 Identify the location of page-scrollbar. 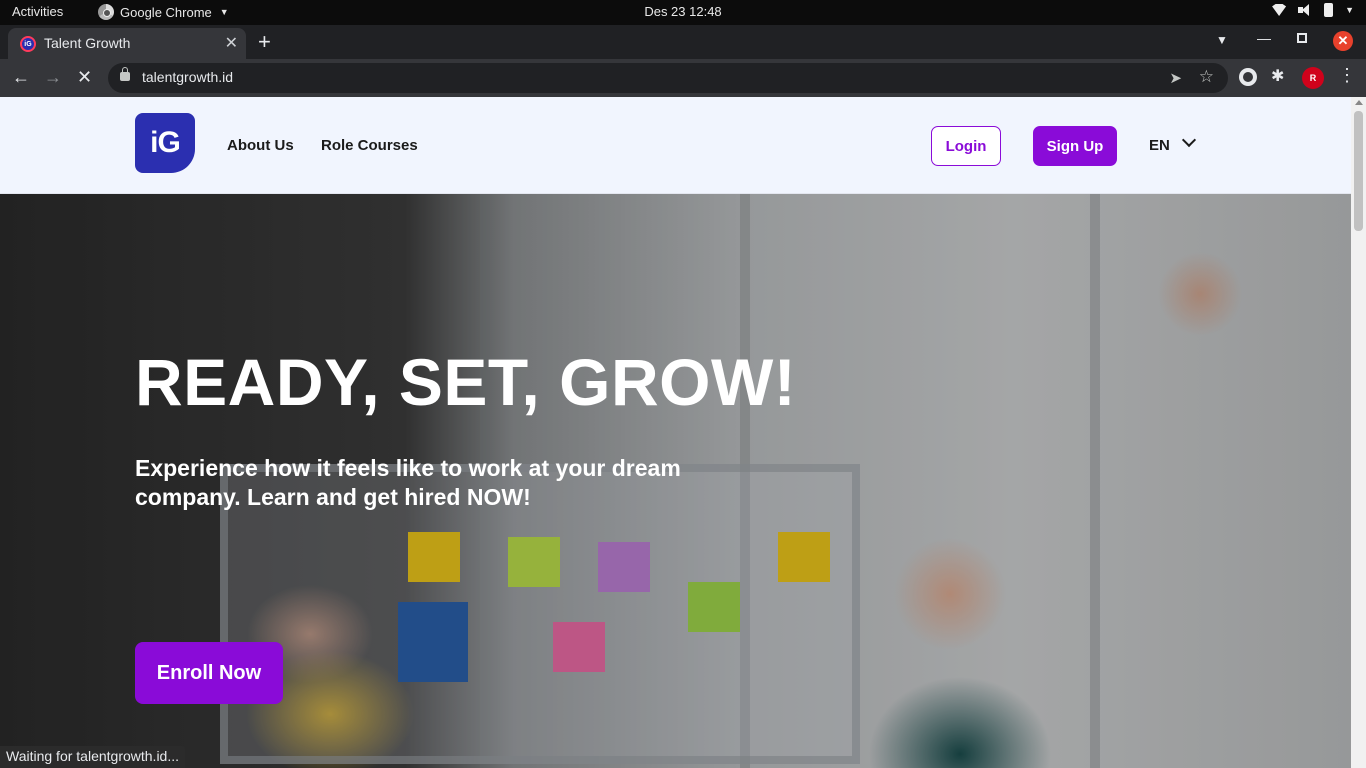
(1358, 432).